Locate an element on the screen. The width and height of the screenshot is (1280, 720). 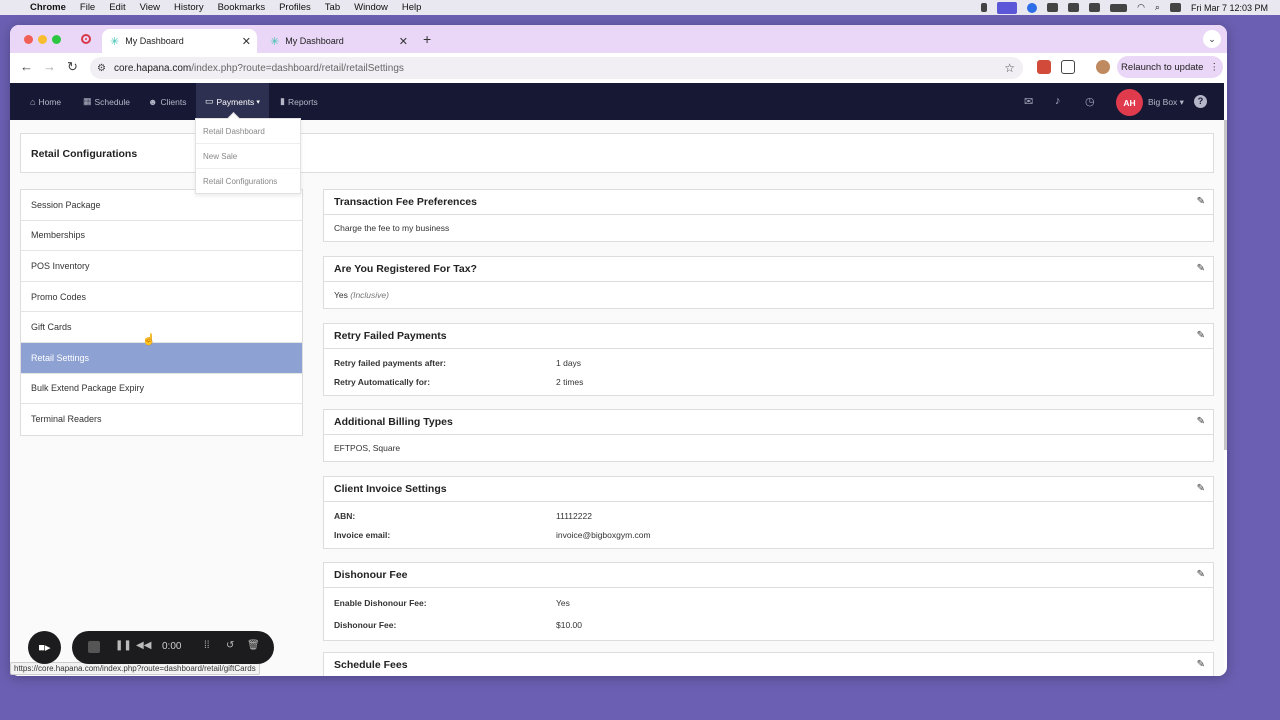
sidebar-item-session-package: Session Package is located at coordinates (161, 205).